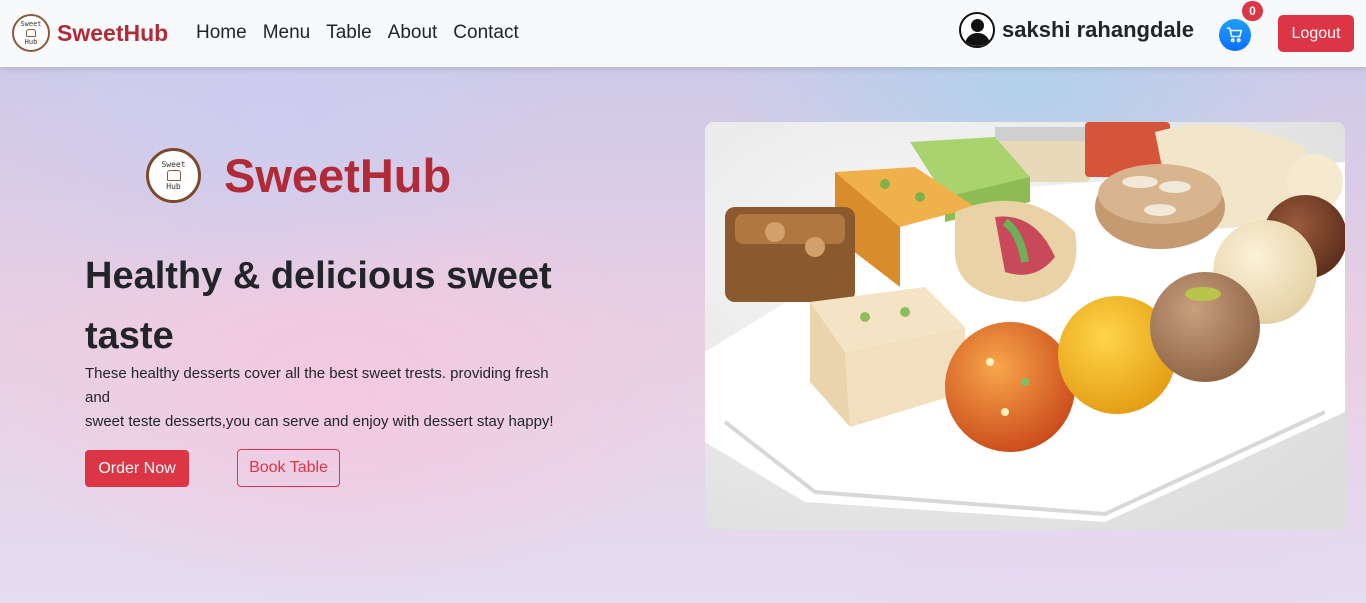  What do you see at coordinates (1316, 33) in the screenshot?
I see `logout-button: Logout` at bounding box center [1316, 33].